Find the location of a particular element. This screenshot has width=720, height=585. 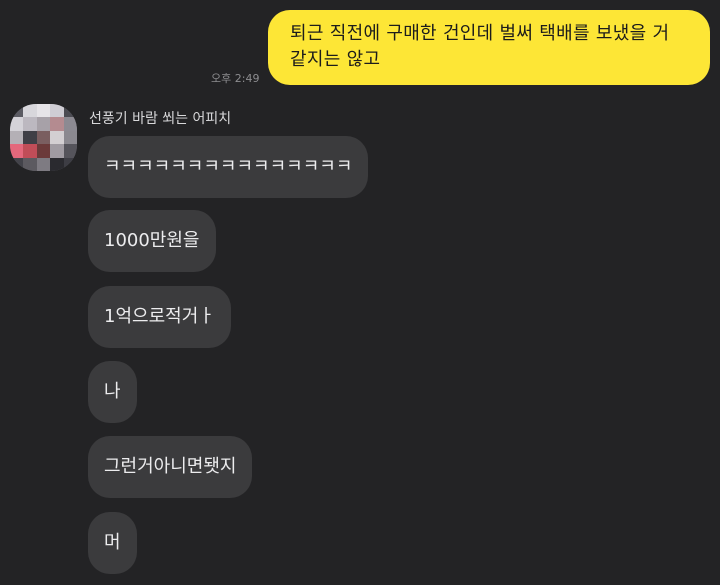

incoming-message-bubble: 머 is located at coordinates (112, 543).